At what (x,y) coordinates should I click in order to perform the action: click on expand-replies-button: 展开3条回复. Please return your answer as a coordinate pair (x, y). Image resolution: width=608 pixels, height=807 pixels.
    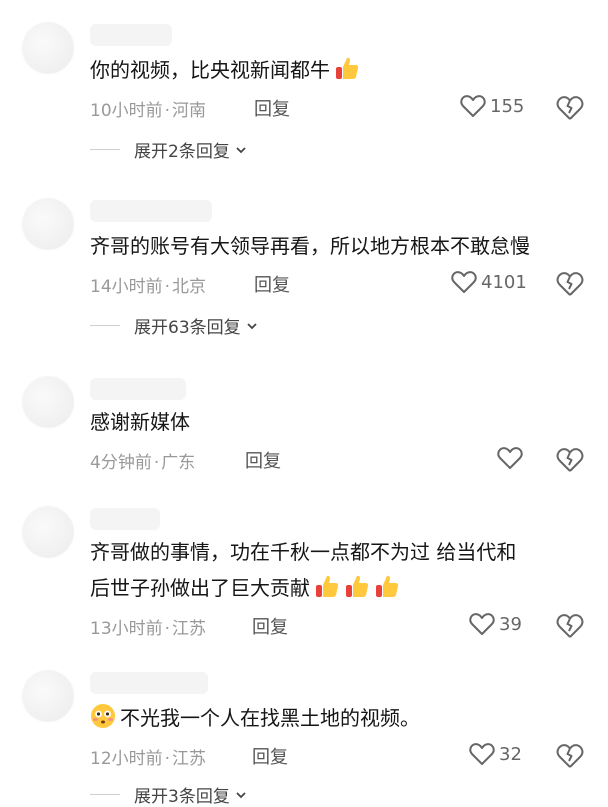
    Looking at the image, I should click on (169, 794).